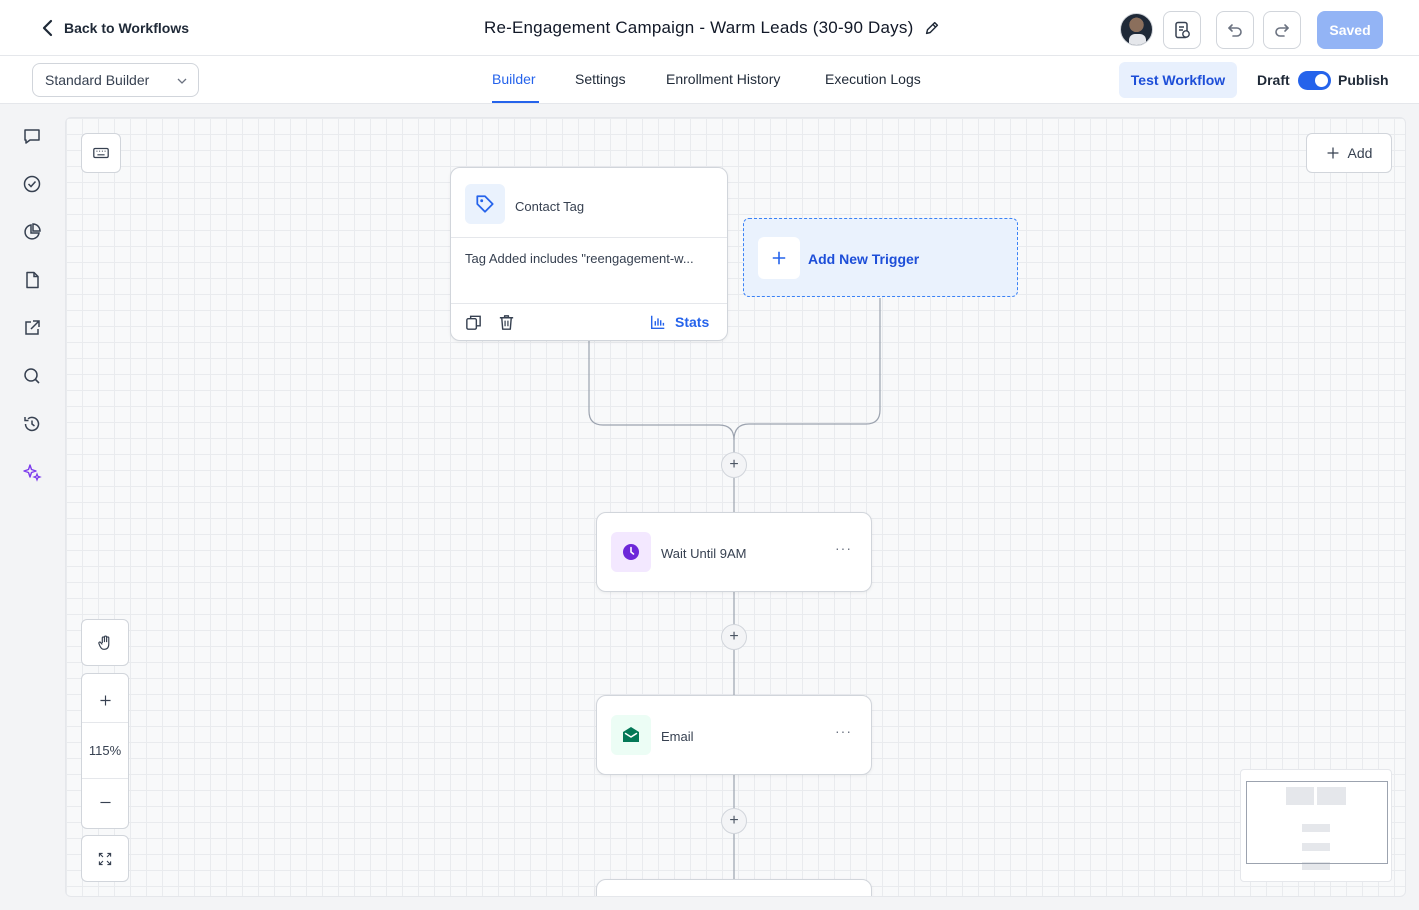 The image size is (1419, 910). What do you see at coordinates (677, 736) in the screenshot?
I see `email-node-label: Email` at bounding box center [677, 736].